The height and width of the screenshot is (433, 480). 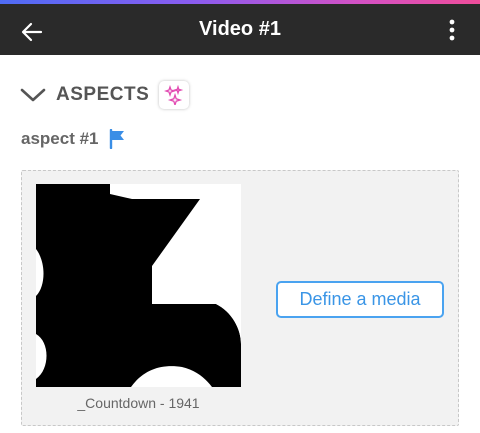 I want to click on chevron-down-icon, so click(x=33, y=95).